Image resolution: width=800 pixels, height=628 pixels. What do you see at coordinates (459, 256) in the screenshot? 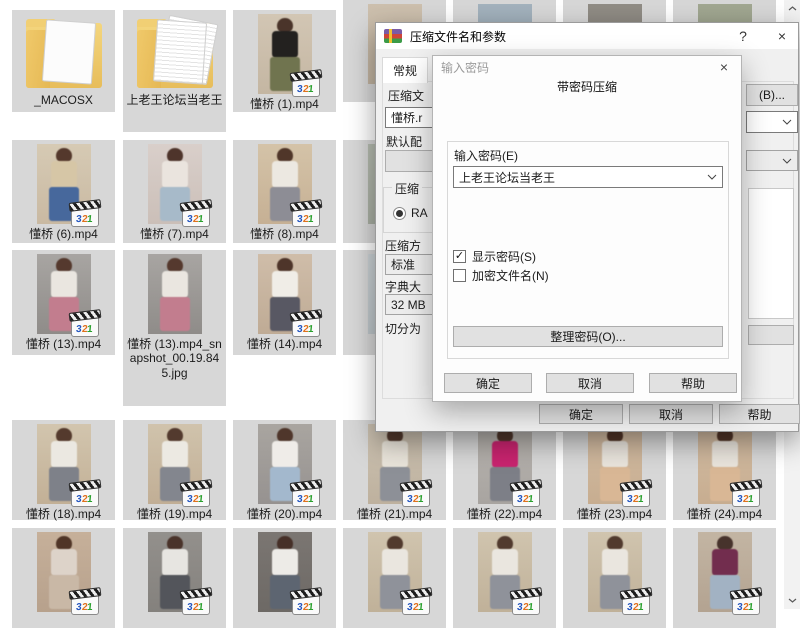
I see `checkbox-checked-icon: ✓` at bounding box center [459, 256].